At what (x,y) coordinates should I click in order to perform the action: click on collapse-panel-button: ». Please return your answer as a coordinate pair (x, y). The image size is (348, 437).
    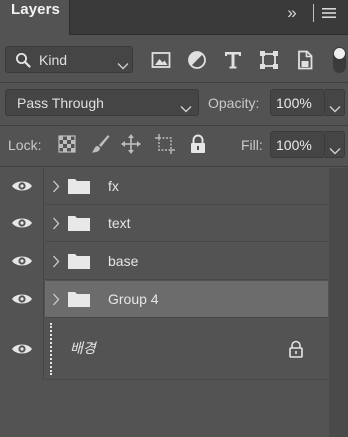
    Looking at the image, I should click on (292, 13).